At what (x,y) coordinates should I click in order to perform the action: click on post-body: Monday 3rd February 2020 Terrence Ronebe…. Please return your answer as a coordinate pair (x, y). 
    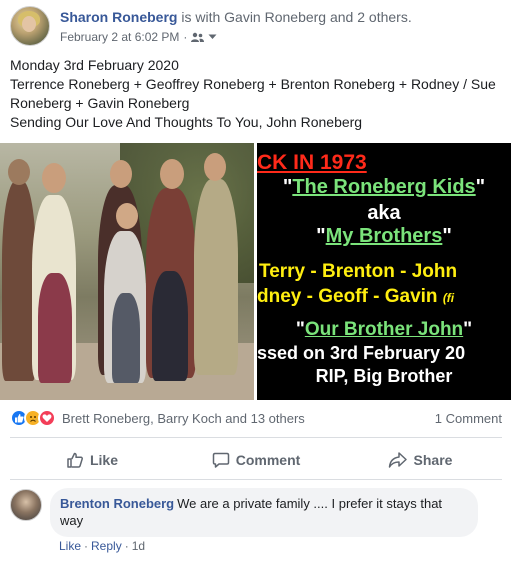
    Looking at the image, I should click on (257, 94).